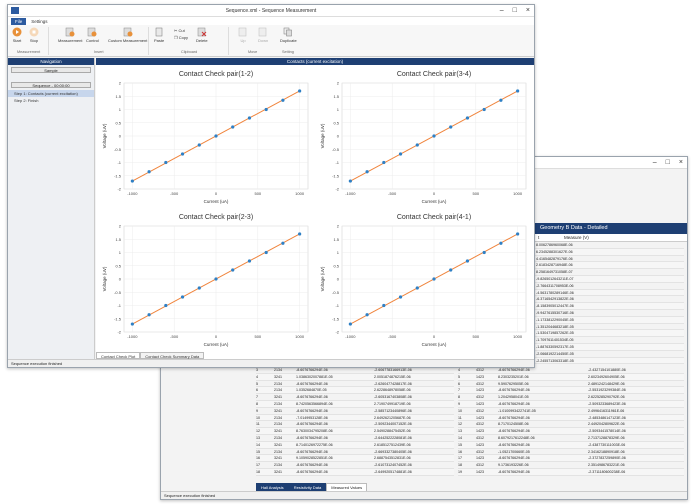 This screenshot has width=691, height=504. I want to click on table-row: 8.2581649731058E-07, so click(609, 272).